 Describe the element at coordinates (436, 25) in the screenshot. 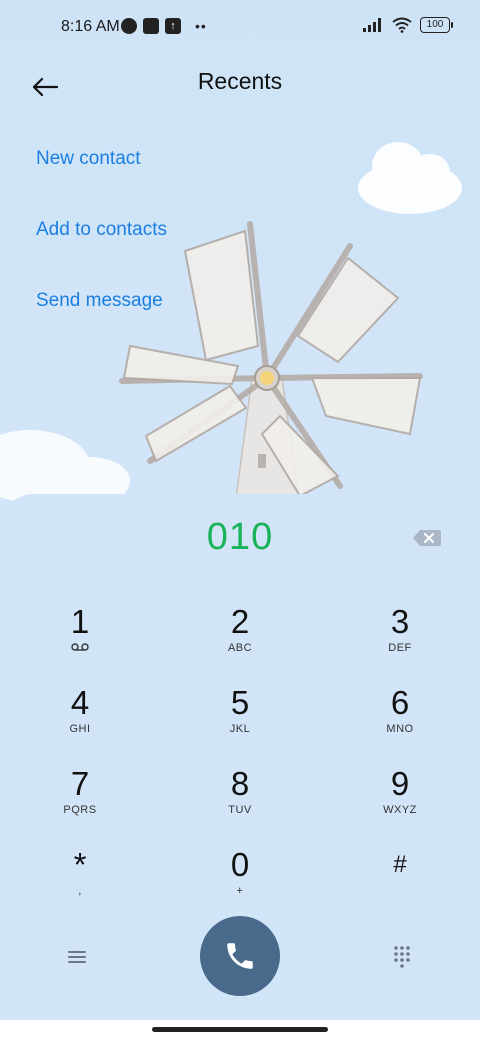

I see `battery-icon: 100` at that location.